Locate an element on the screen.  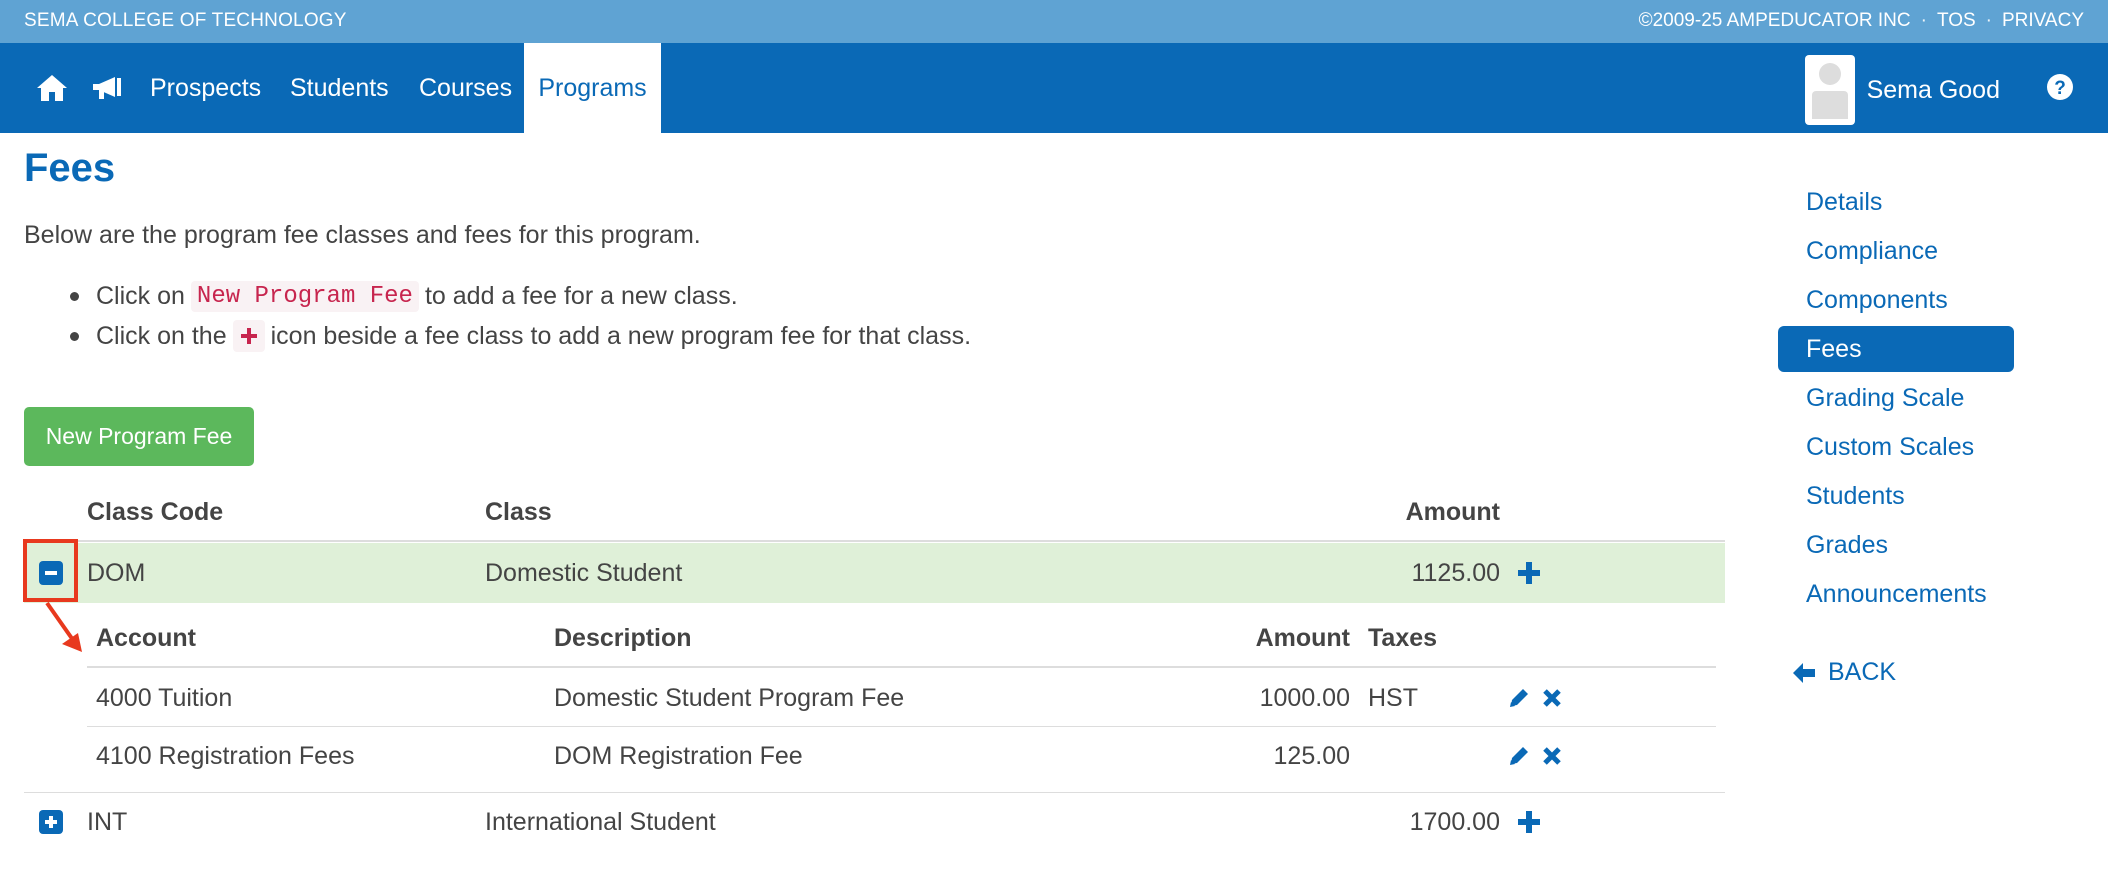
amount-cell: 1700.00 is located at coordinates (1454, 822).